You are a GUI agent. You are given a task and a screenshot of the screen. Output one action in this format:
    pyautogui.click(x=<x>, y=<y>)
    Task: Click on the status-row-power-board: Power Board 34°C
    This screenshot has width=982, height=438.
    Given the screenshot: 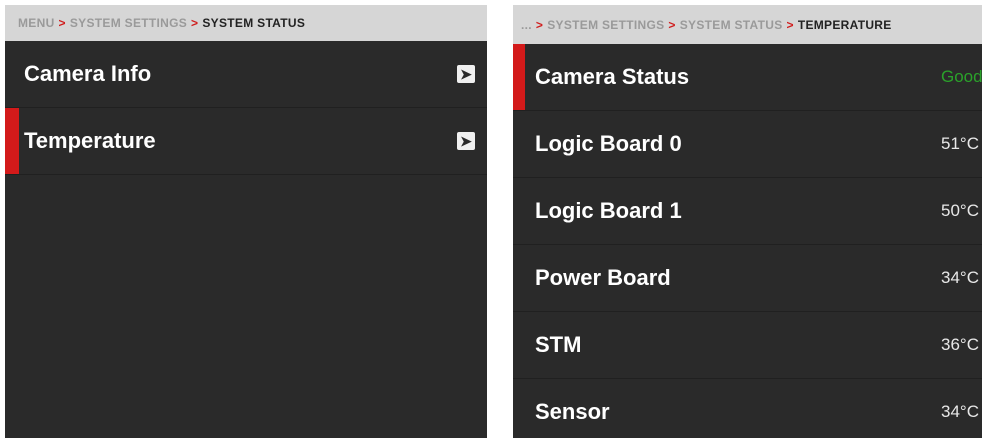 What is the action you would take?
    pyautogui.click(x=747, y=278)
    